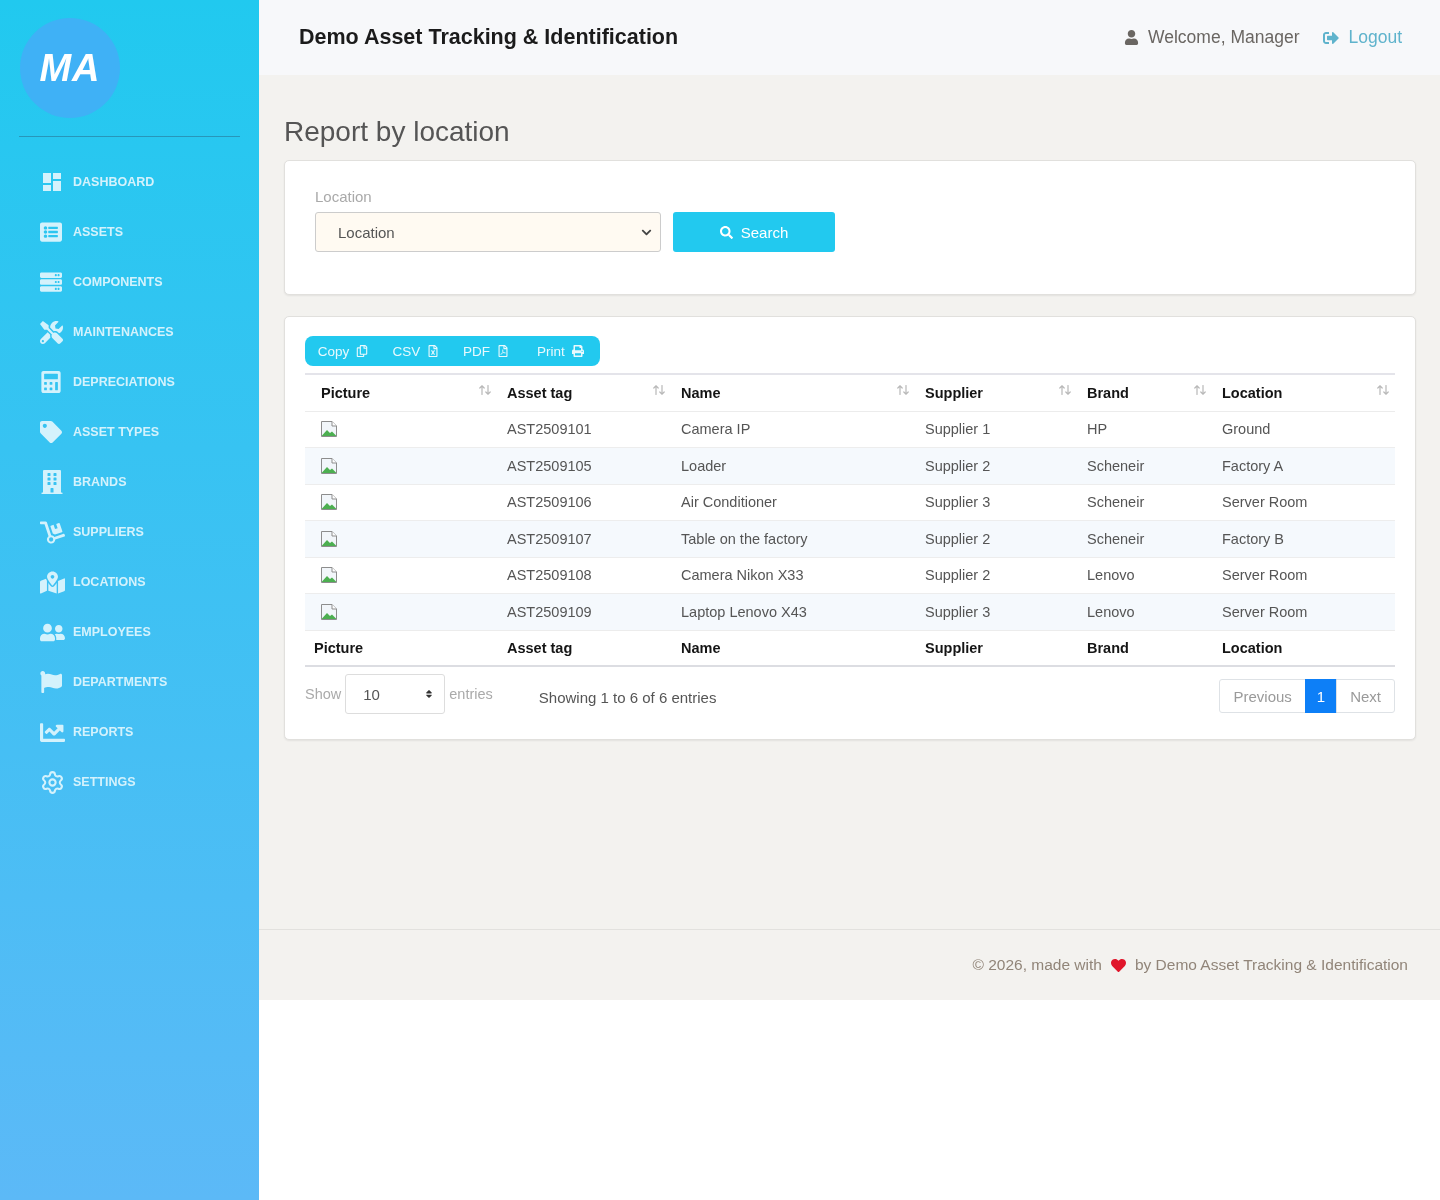  Describe the element at coordinates (129, 532) in the screenshot. I see `nav-item: SUPPLIERS` at that location.